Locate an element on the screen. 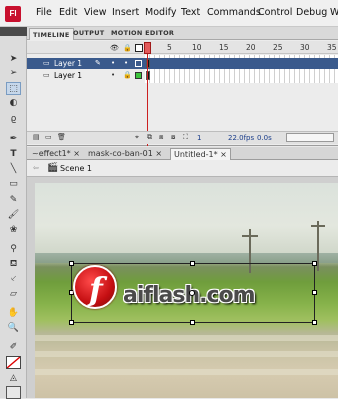  timeline-footer: ▤ ▭ 🗑 ⌖ ⧉ ⧈ ⧇ ⛶ 1 22.0fps 0.0s is located at coordinates (182, 137).